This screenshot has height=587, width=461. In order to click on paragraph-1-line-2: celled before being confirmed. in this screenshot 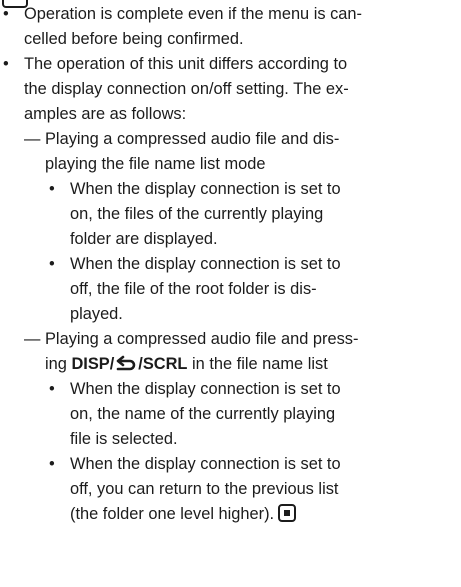, I will do `click(134, 39)`.